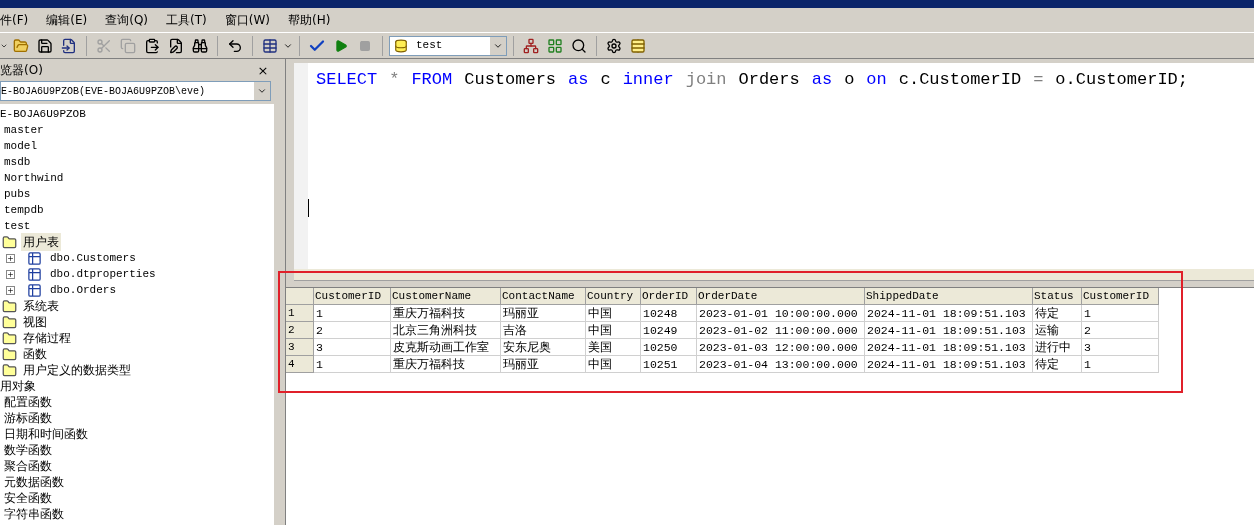  I want to click on sql-token: FROM, so click(432, 80).